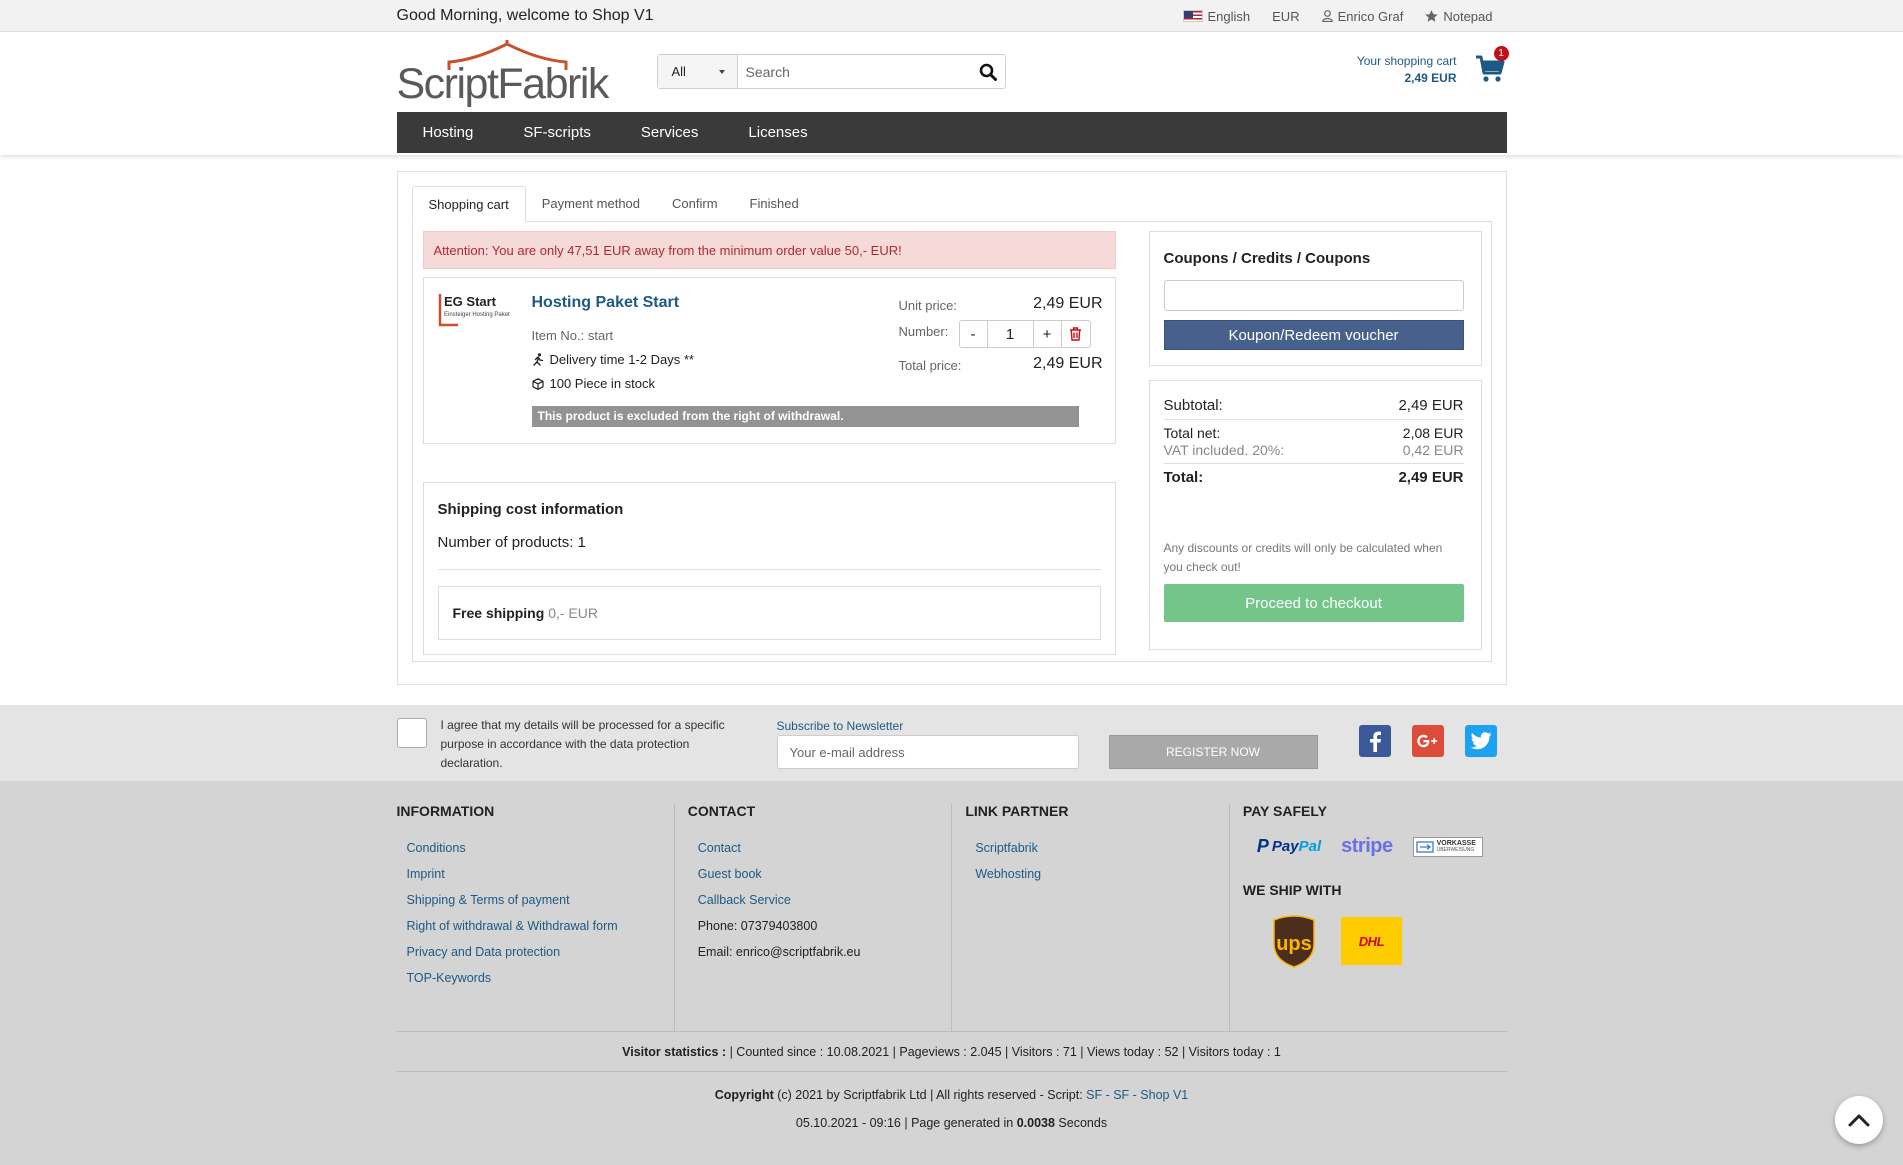 The height and width of the screenshot is (1165, 1903). I want to click on total-price-value: 2,49 EUR, so click(1068, 363).